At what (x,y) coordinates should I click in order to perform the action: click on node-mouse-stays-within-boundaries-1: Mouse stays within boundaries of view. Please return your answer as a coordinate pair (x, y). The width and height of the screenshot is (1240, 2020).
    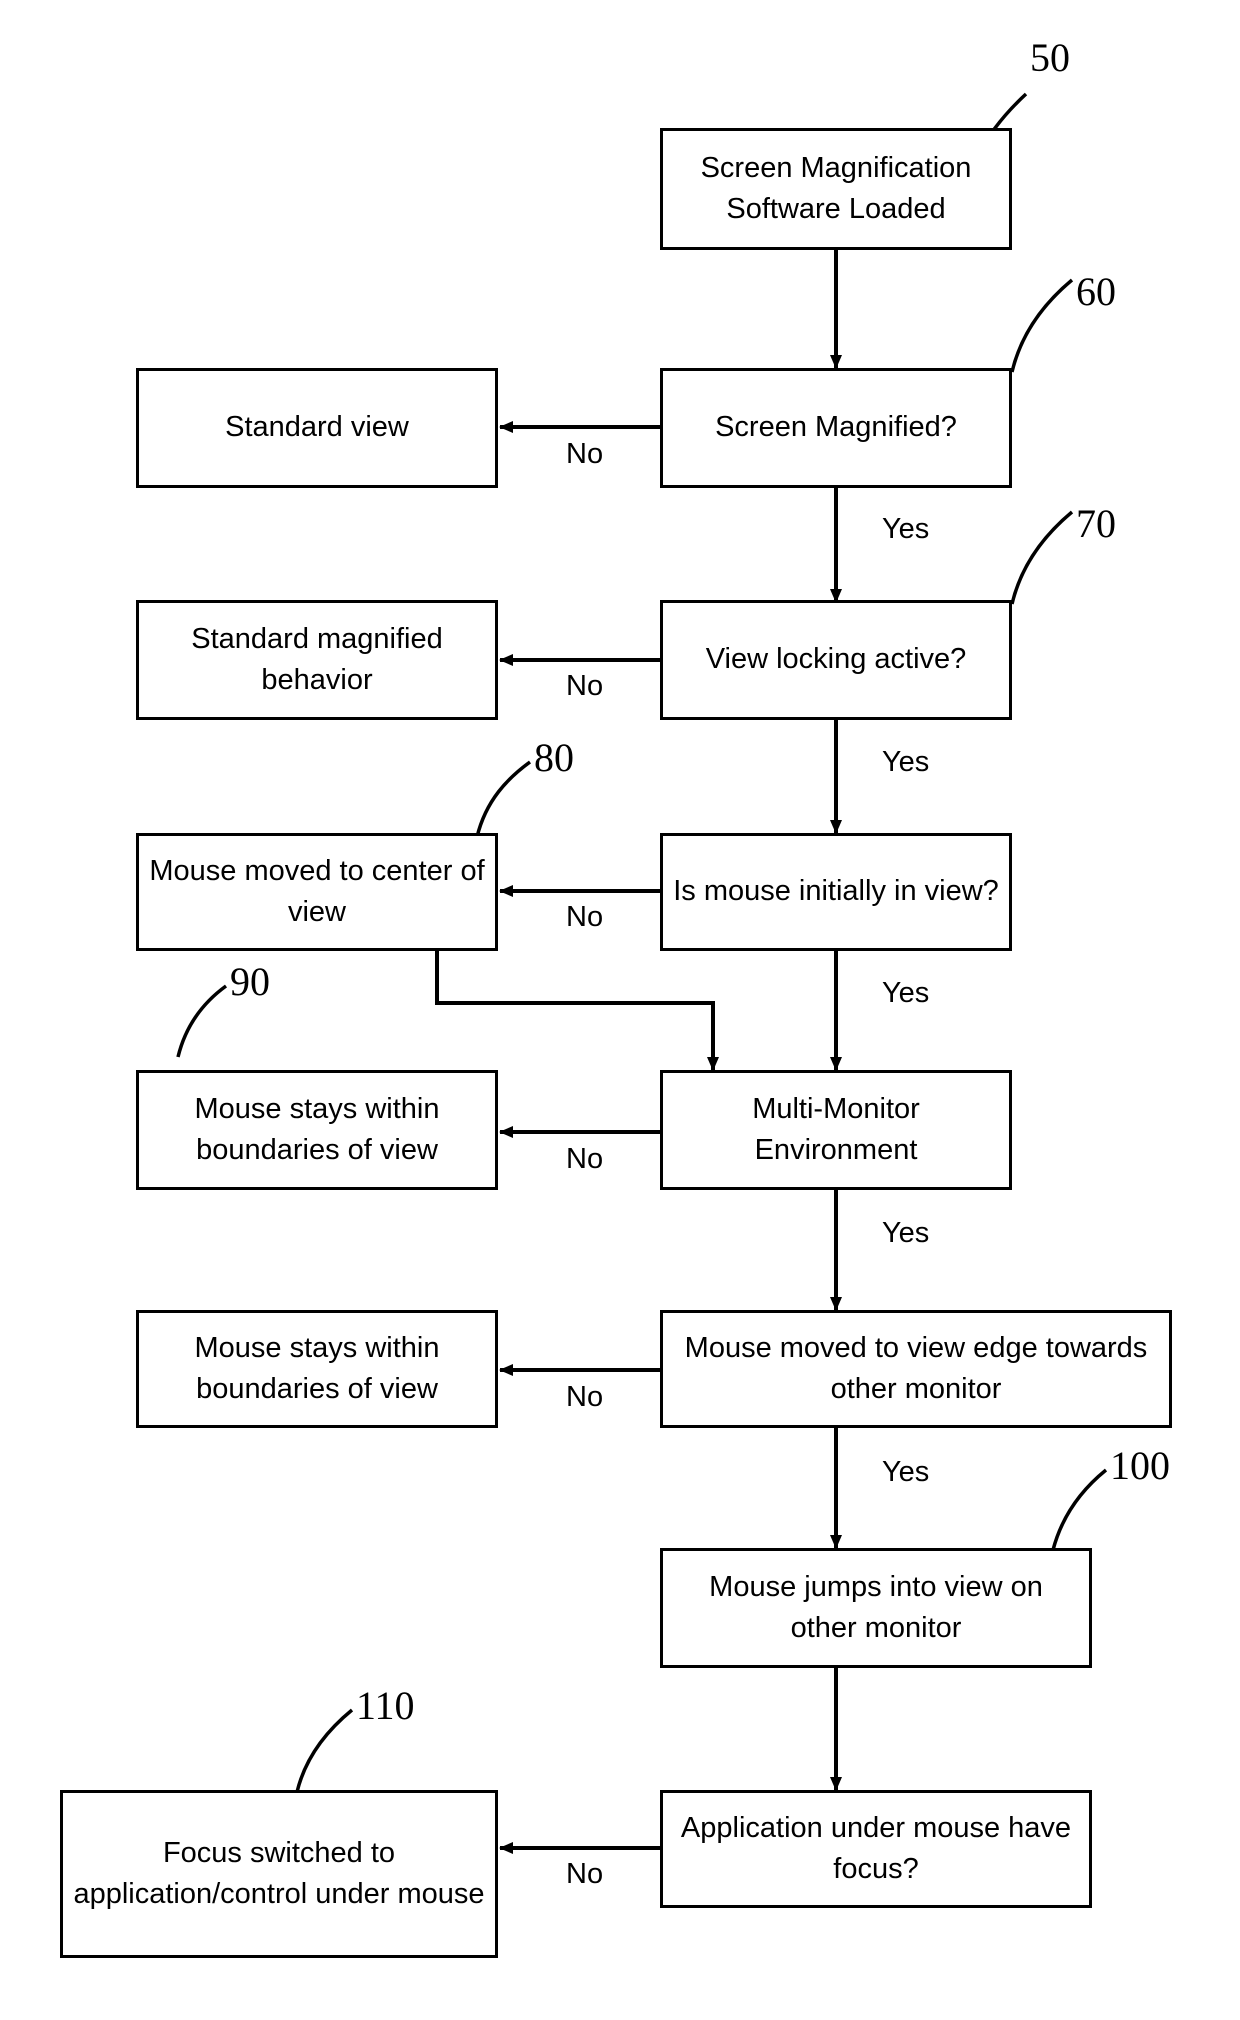
    Looking at the image, I should click on (317, 1130).